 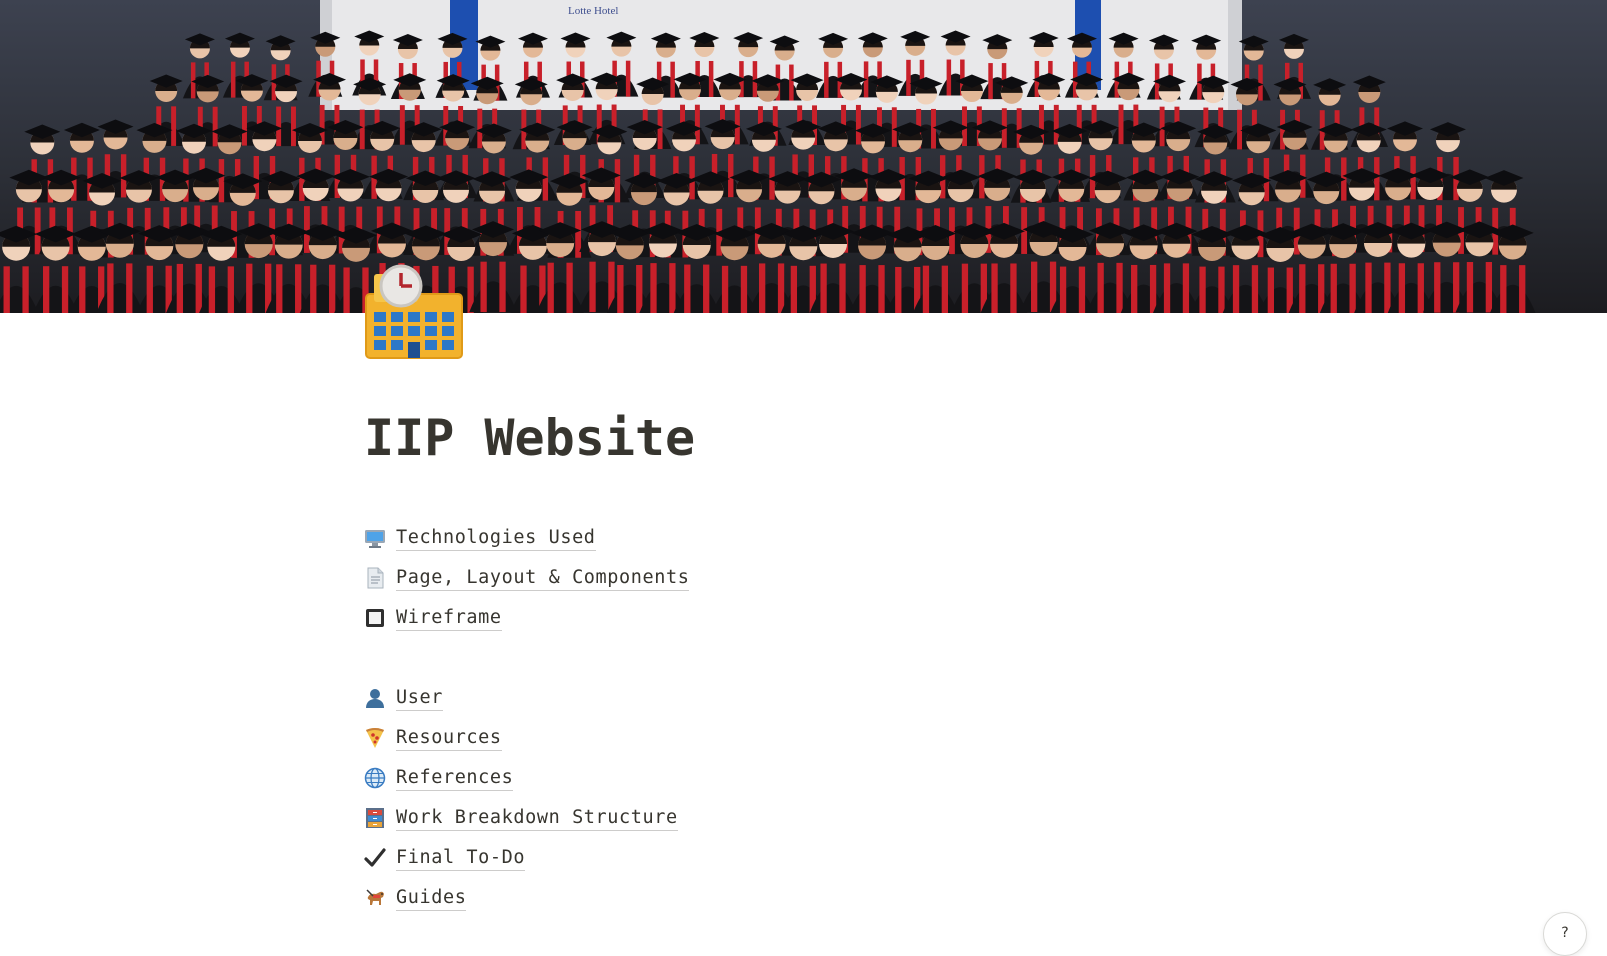 I want to click on subpage-label: Guides, so click(x=431, y=898).